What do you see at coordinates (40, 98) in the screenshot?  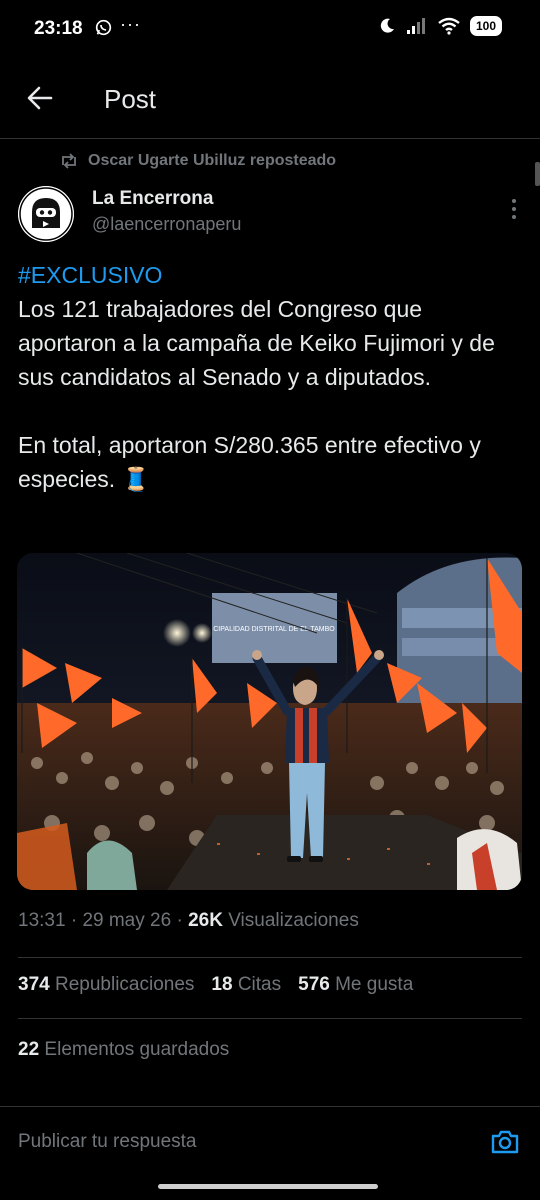 I see `back-arrow-icon` at bounding box center [40, 98].